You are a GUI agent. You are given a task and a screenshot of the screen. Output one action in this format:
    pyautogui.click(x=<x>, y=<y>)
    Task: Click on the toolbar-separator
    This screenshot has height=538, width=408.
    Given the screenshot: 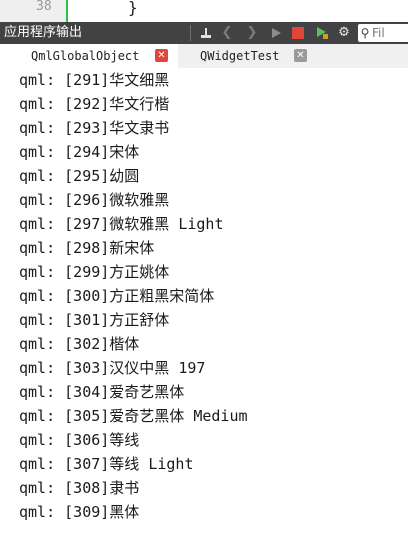 What is the action you would take?
    pyautogui.click(x=190, y=33)
    